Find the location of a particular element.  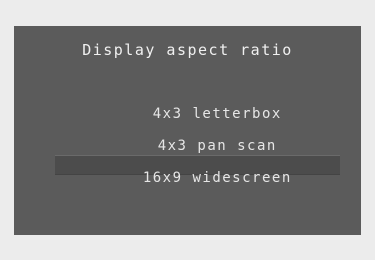

option-label: 4x3 letterbox is located at coordinates (217, 114).